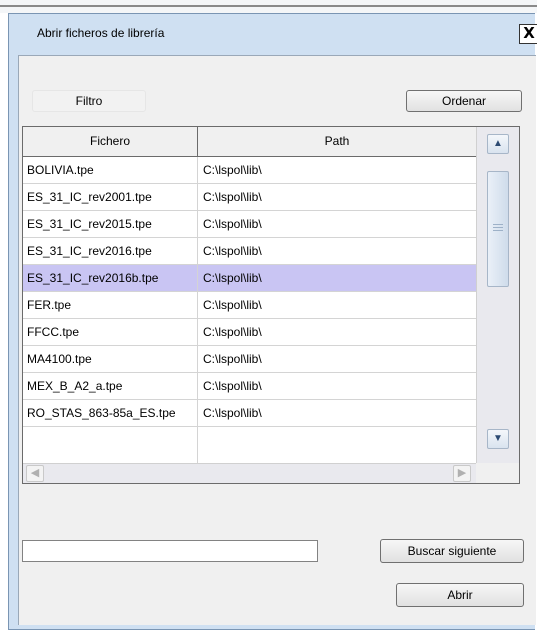 Image resolution: width=537 pixels, height=630 pixels. What do you see at coordinates (272, 33) in the screenshot?
I see `title-bar: Abrir ficheros de librería` at bounding box center [272, 33].